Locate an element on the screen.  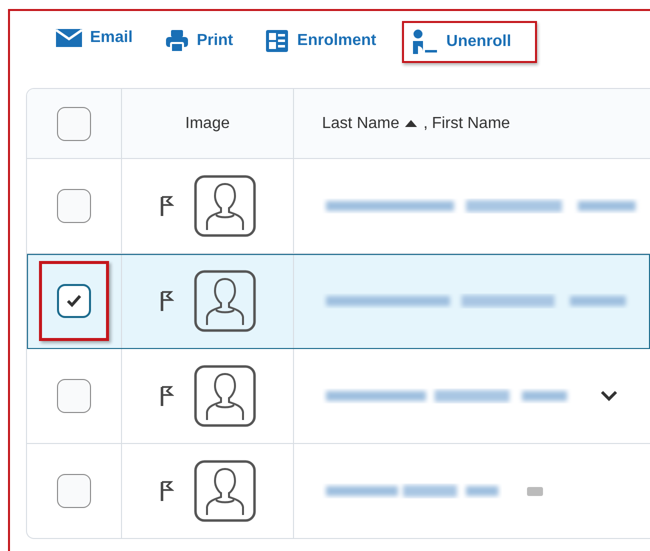
user-minus-icon is located at coordinates (425, 42).